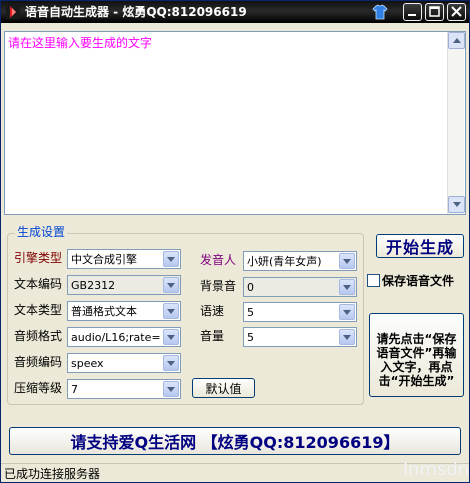 The width and height of the screenshot is (470, 483). Describe the element at coordinates (250, 337) in the screenshot. I see `volume-value: 5` at that location.